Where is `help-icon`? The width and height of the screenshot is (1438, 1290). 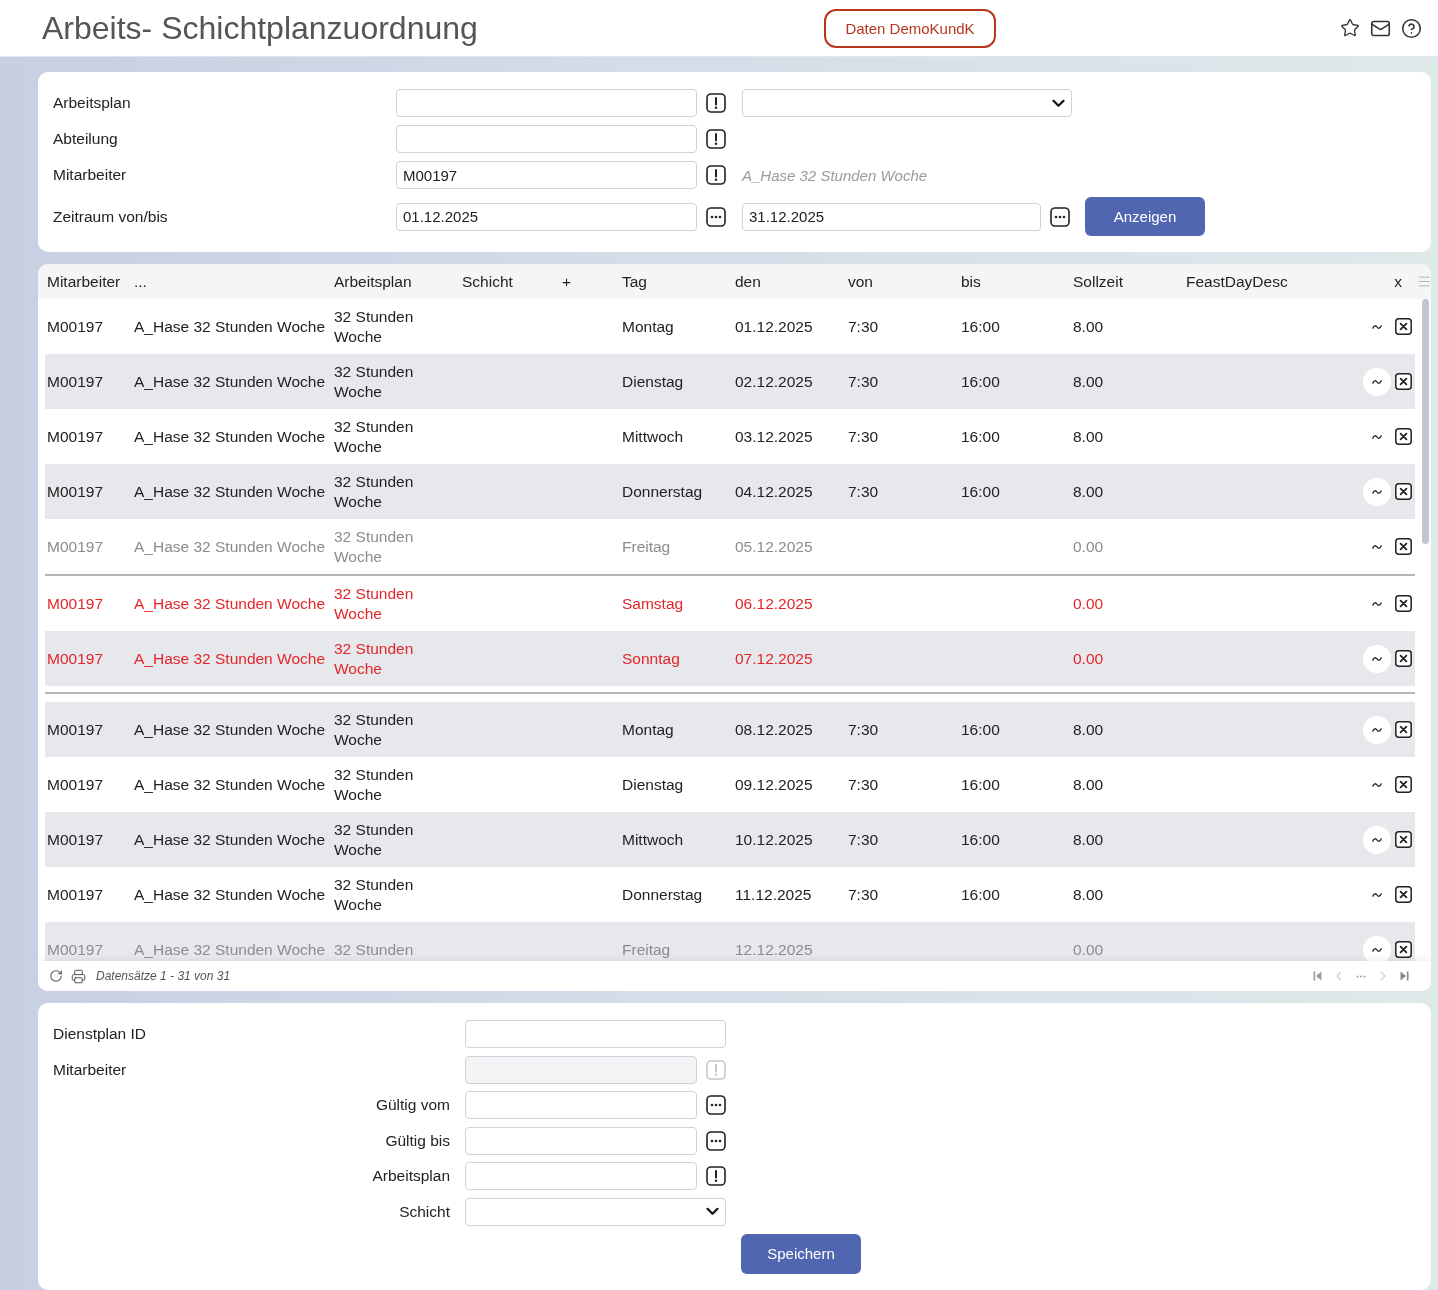
help-icon is located at coordinates (1411, 28).